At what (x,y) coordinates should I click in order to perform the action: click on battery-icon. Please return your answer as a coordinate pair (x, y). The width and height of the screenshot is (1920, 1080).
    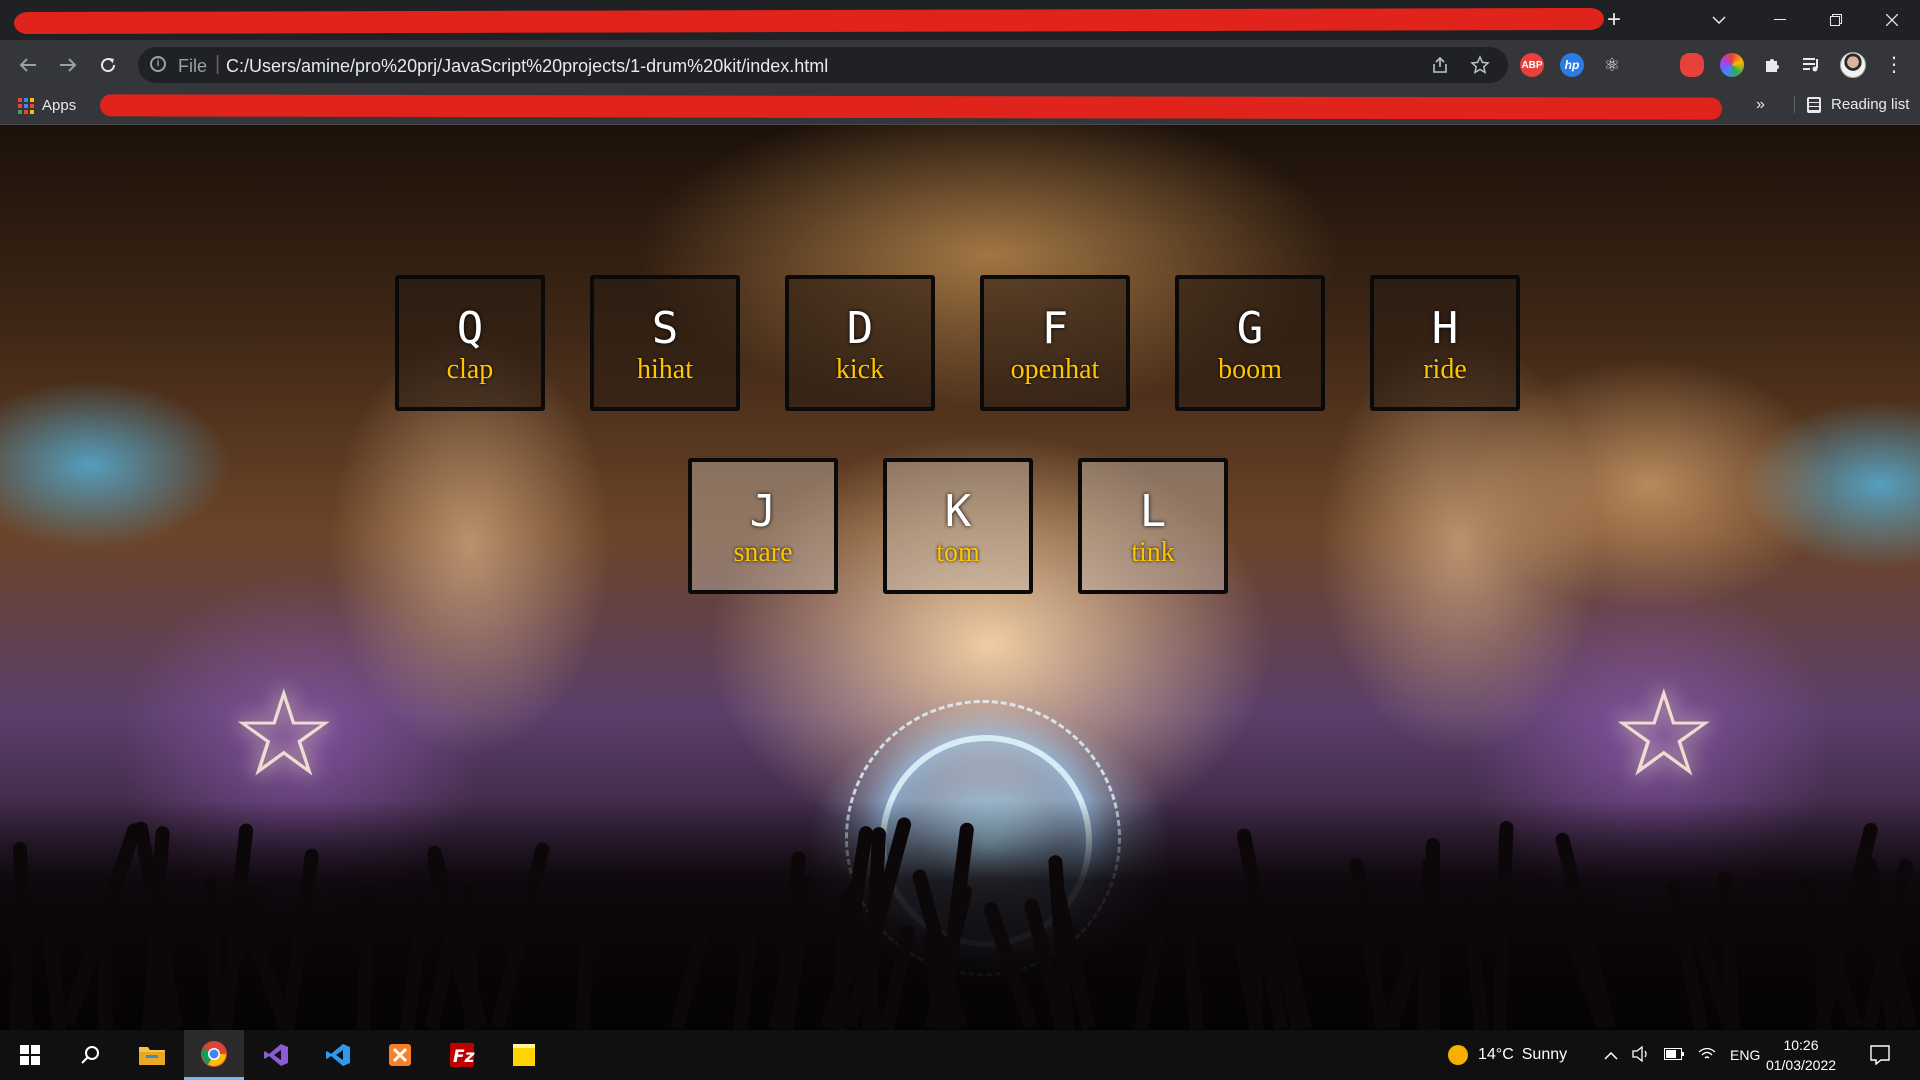
    Looking at the image, I should click on (1674, 1055).